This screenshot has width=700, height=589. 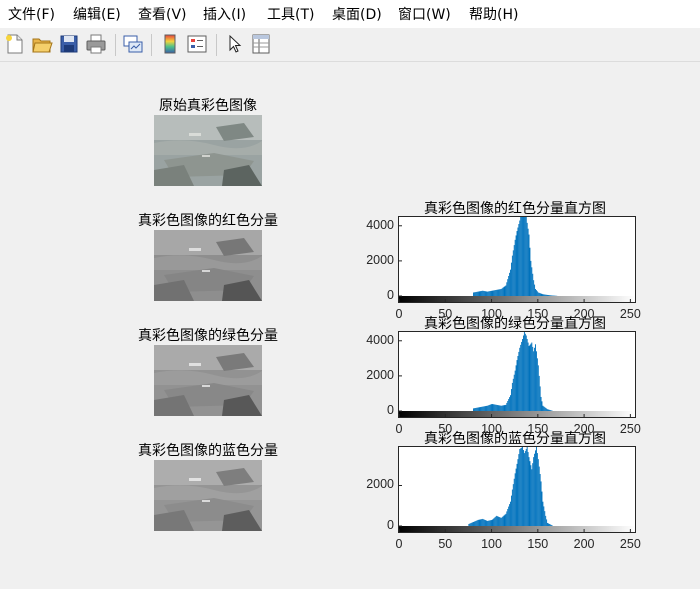 I want to click on red-component-image, so click(x=208, y=265).